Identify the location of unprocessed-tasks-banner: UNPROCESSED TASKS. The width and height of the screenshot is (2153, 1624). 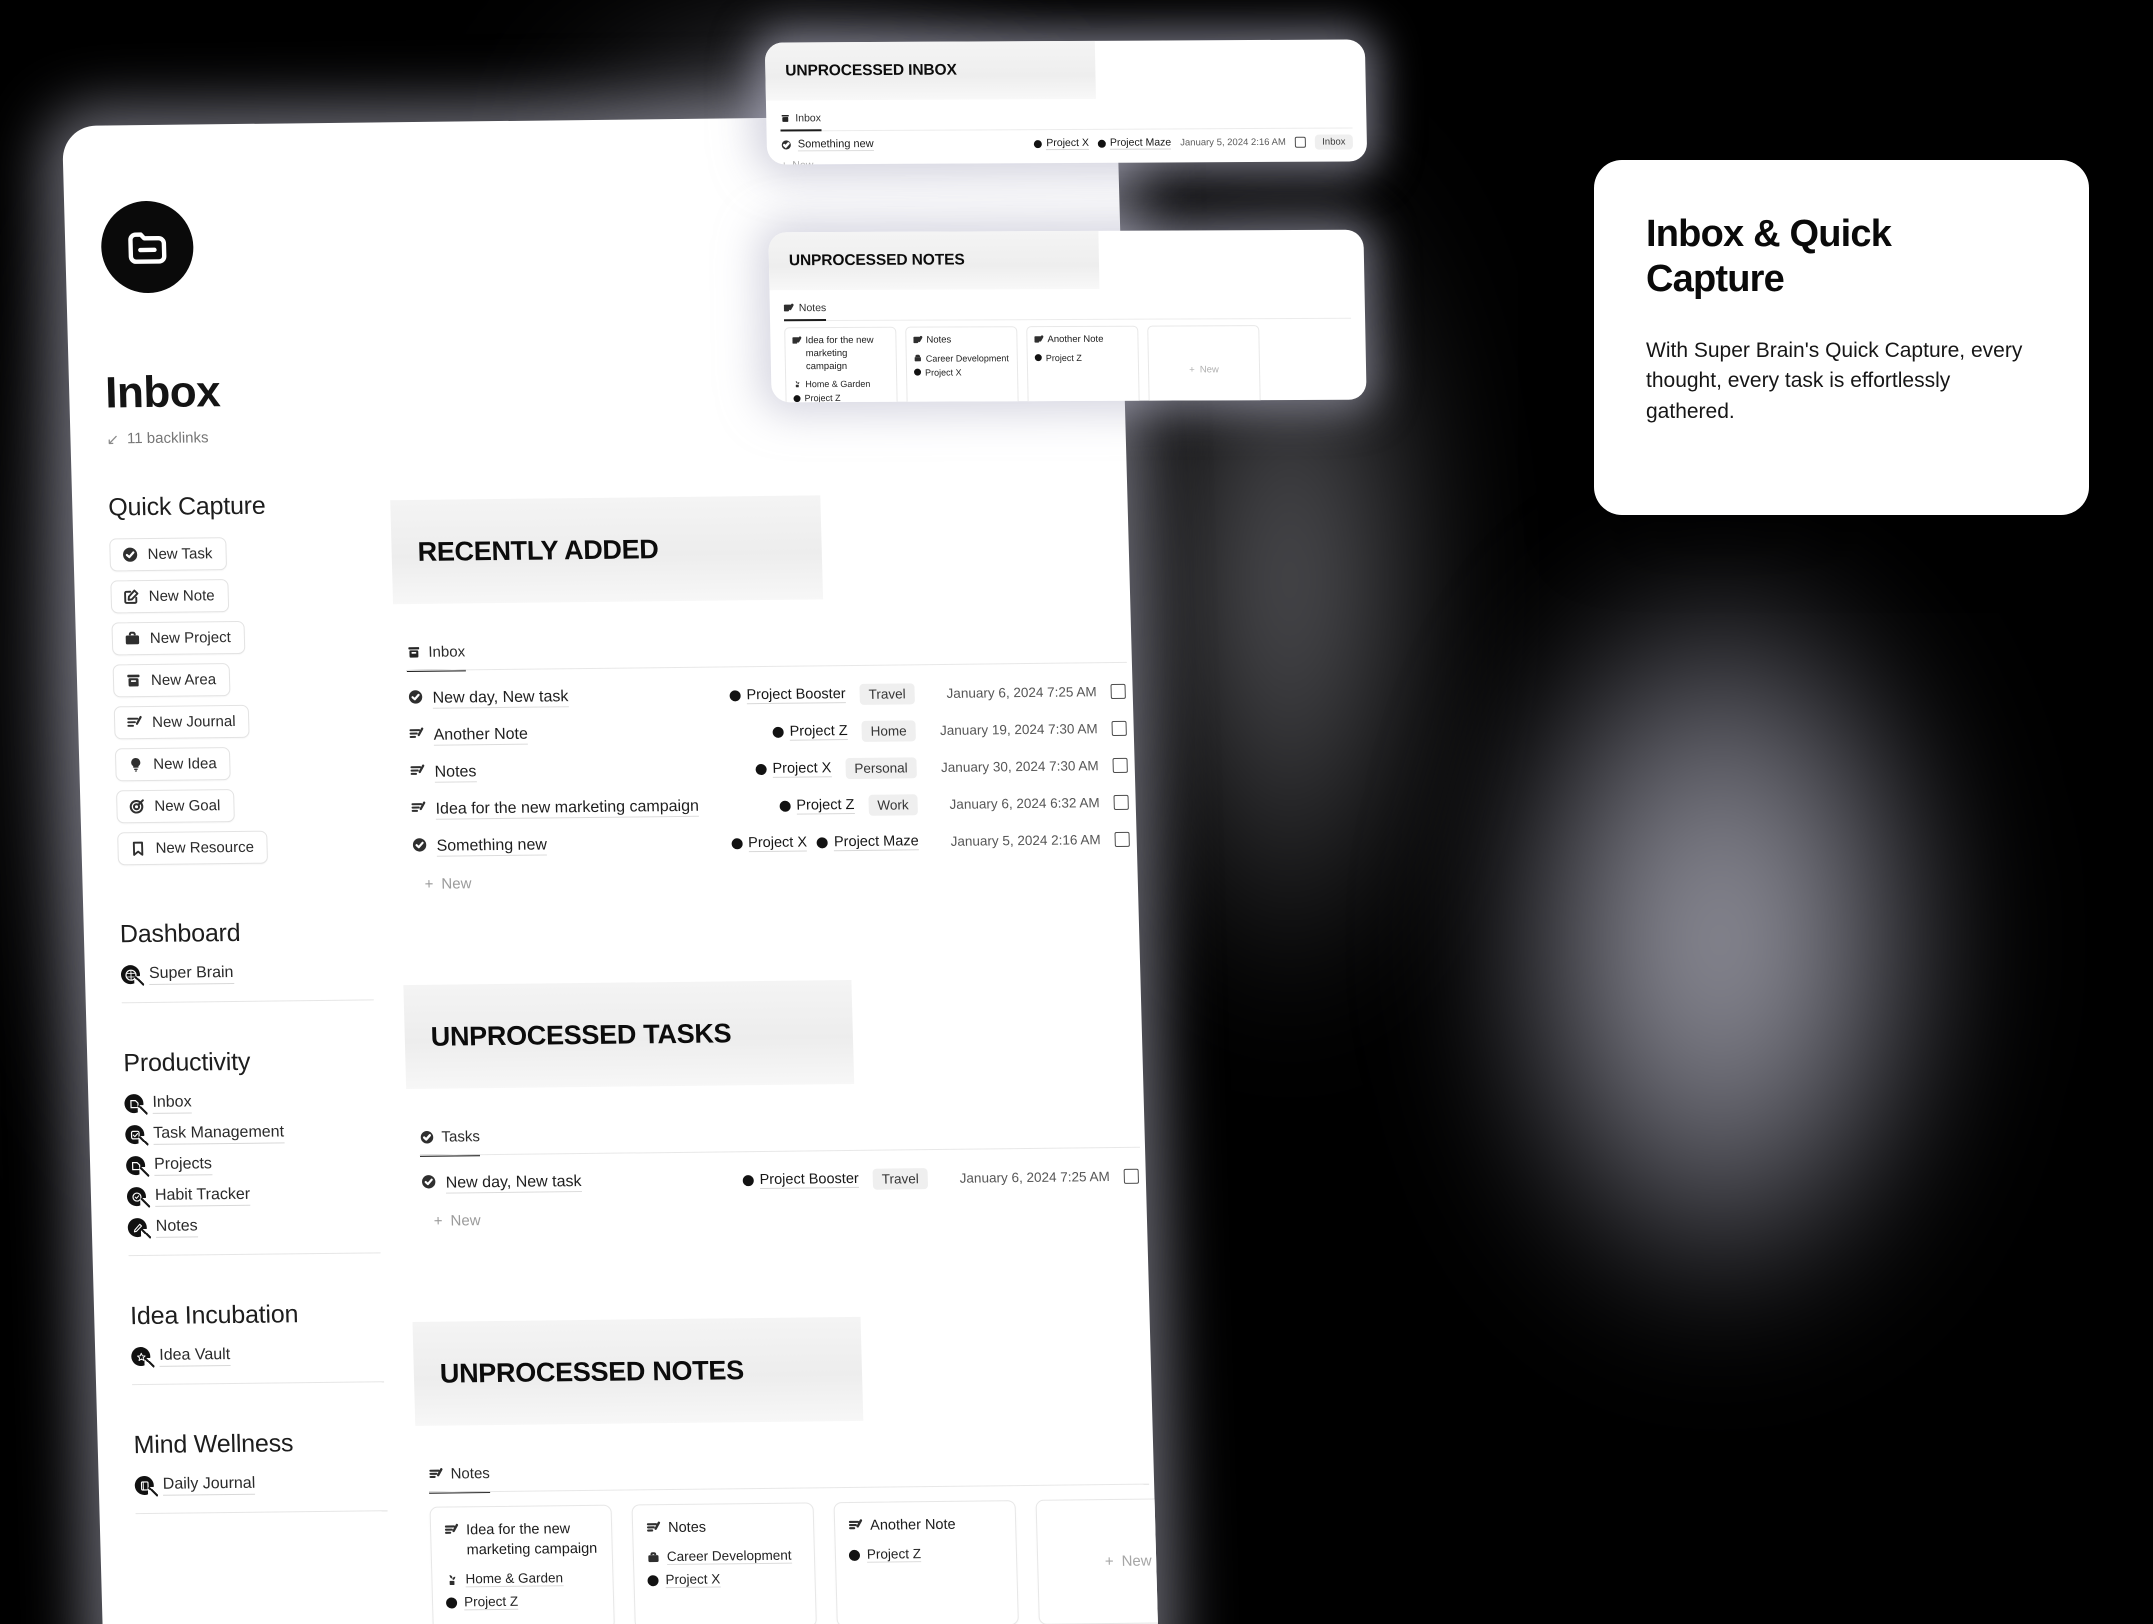
(629, 1034).